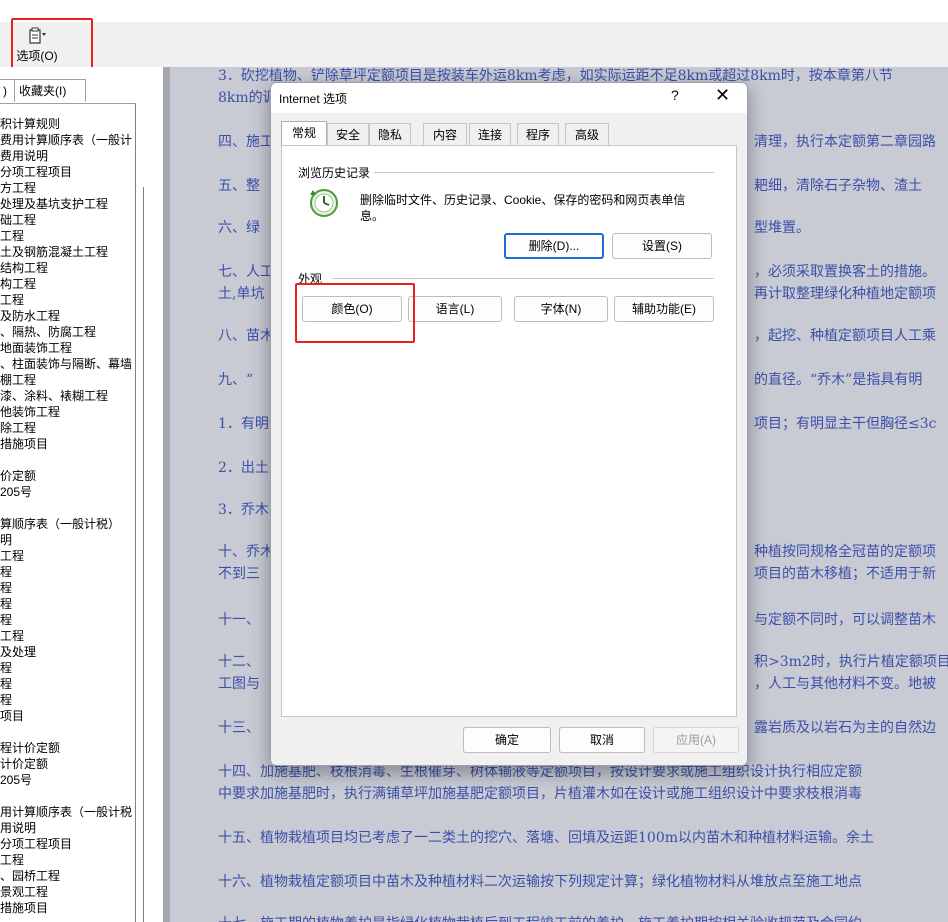 The width and height of the screenshot is (948, 922). What do you see at coordinates (246, 552) in the screenshot?
I see `document-line: 十、乔木` at bounding box center [246, 552].